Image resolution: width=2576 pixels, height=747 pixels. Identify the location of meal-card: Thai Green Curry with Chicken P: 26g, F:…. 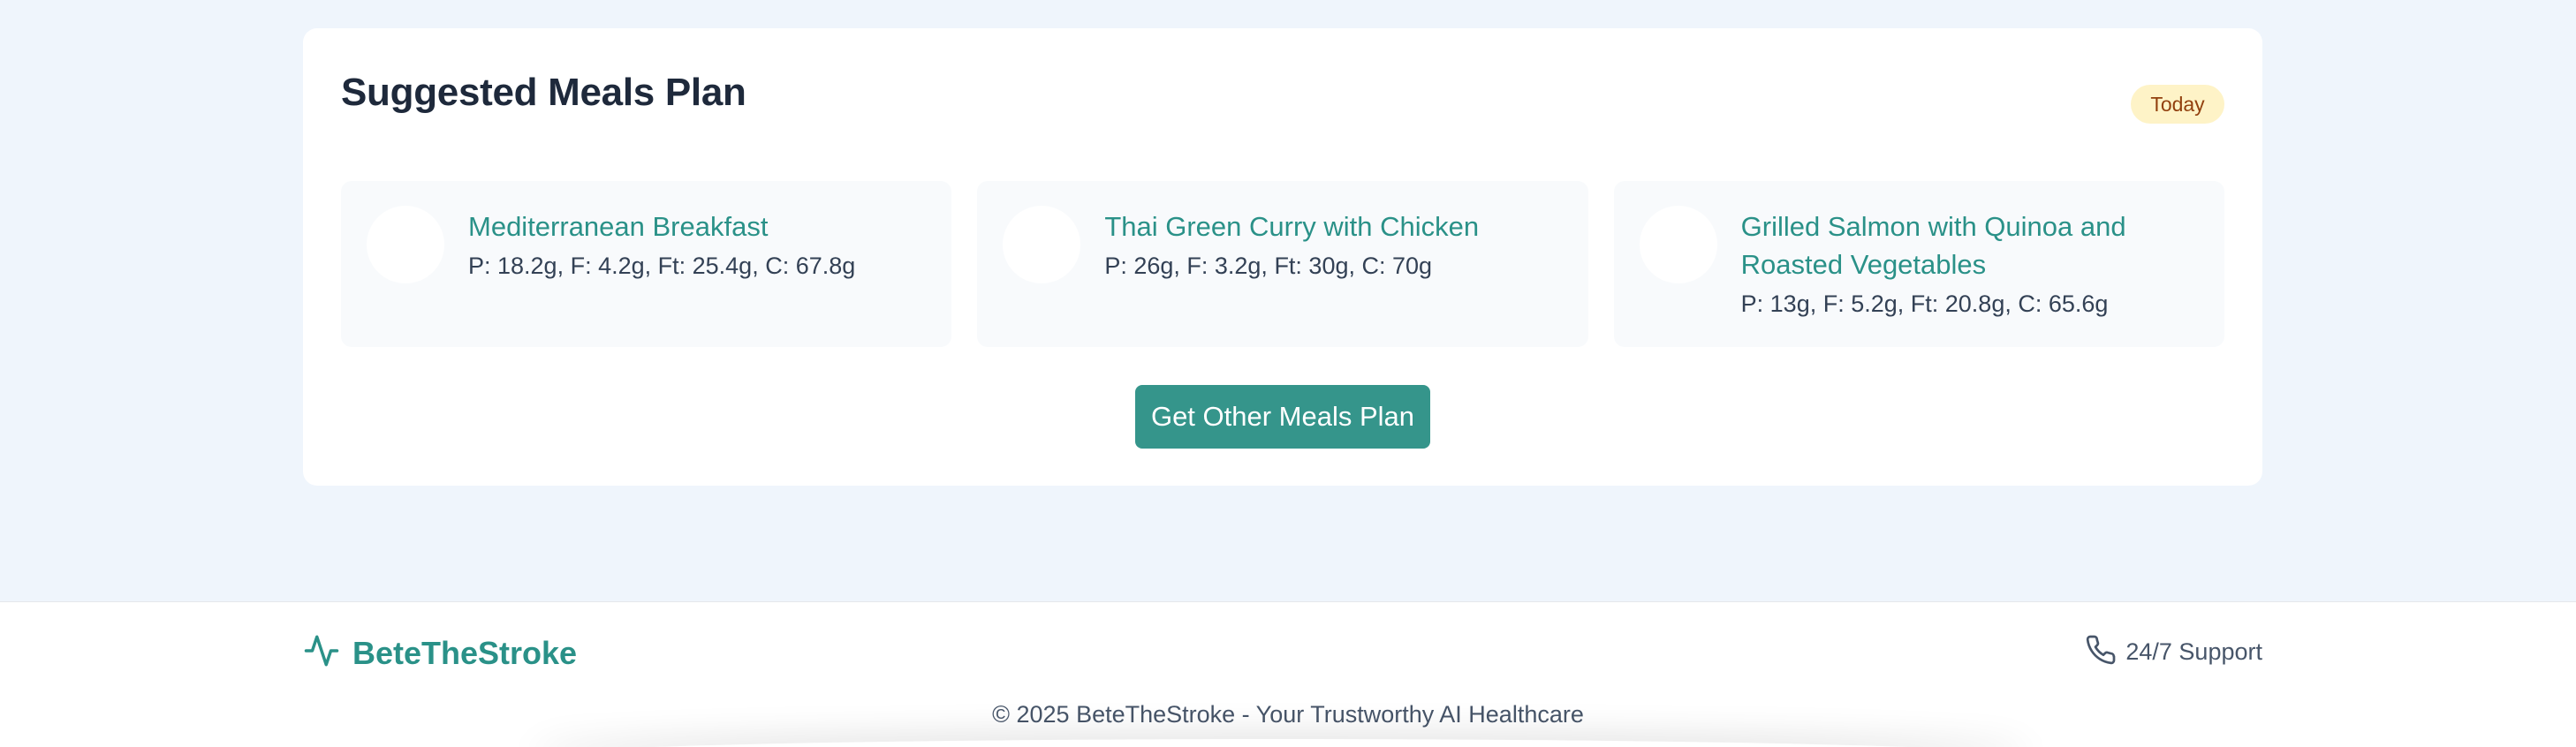
(1283, 264).